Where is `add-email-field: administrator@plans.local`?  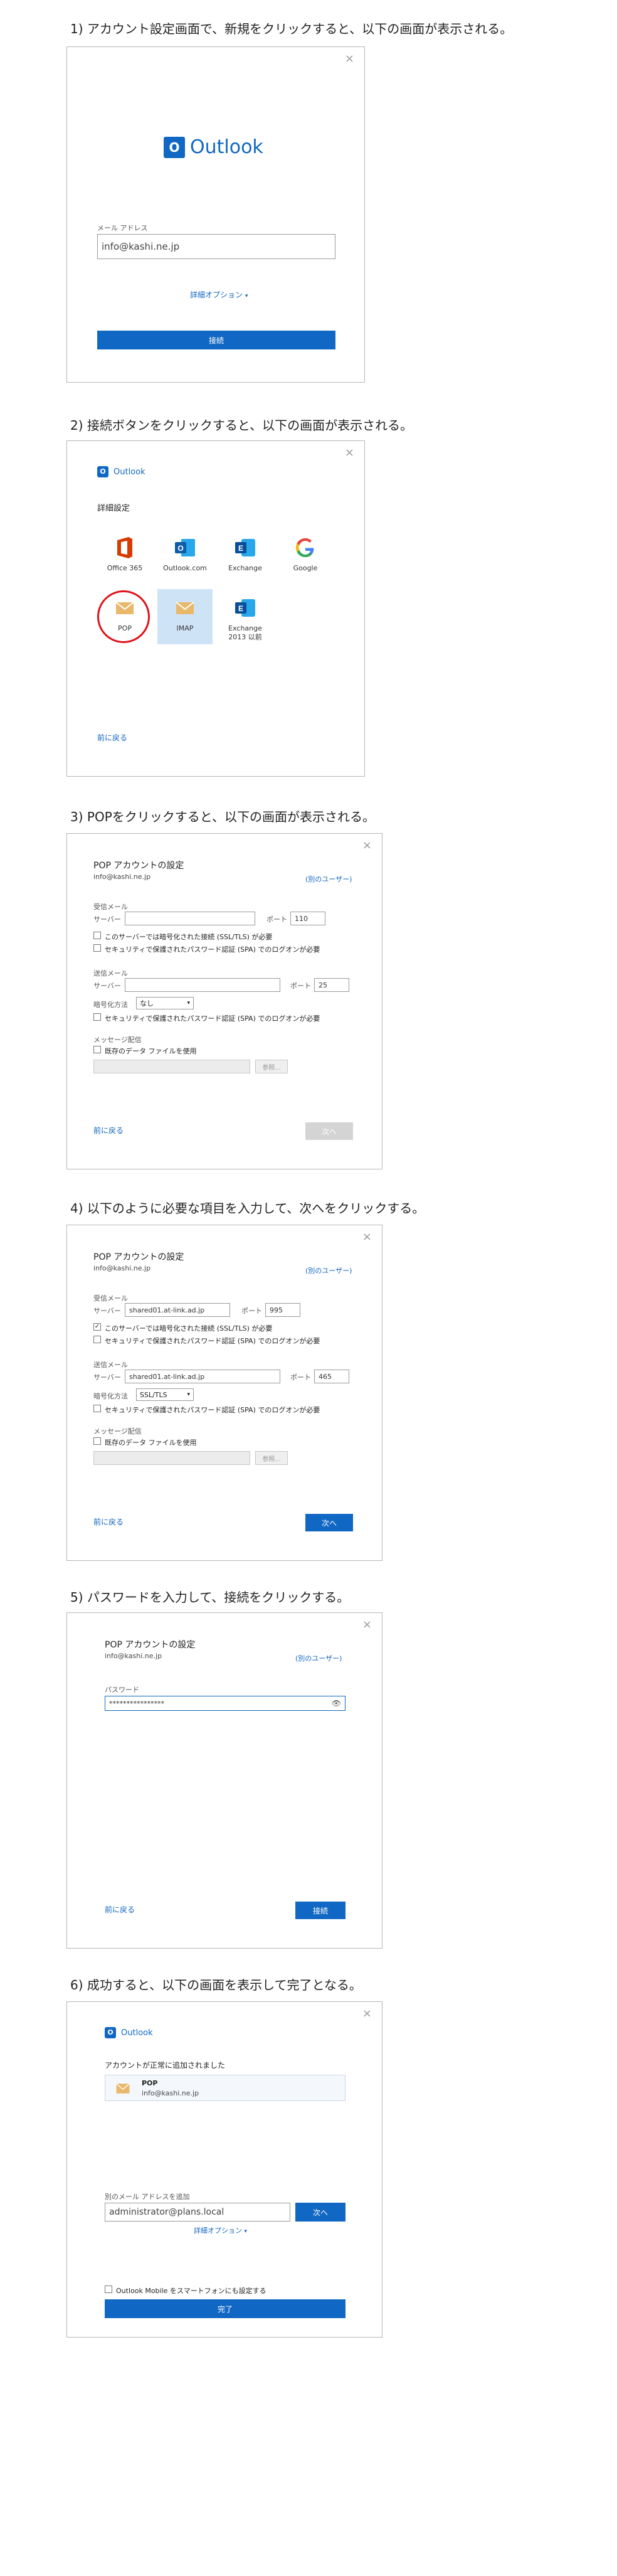
add-email-field: administrator@plans.local is located at coordinates (198, 2212).